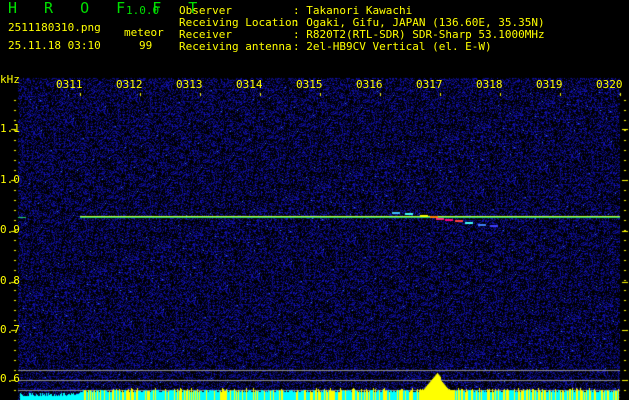  I want to click on x-tick-label: 0313, so click(189, 84).